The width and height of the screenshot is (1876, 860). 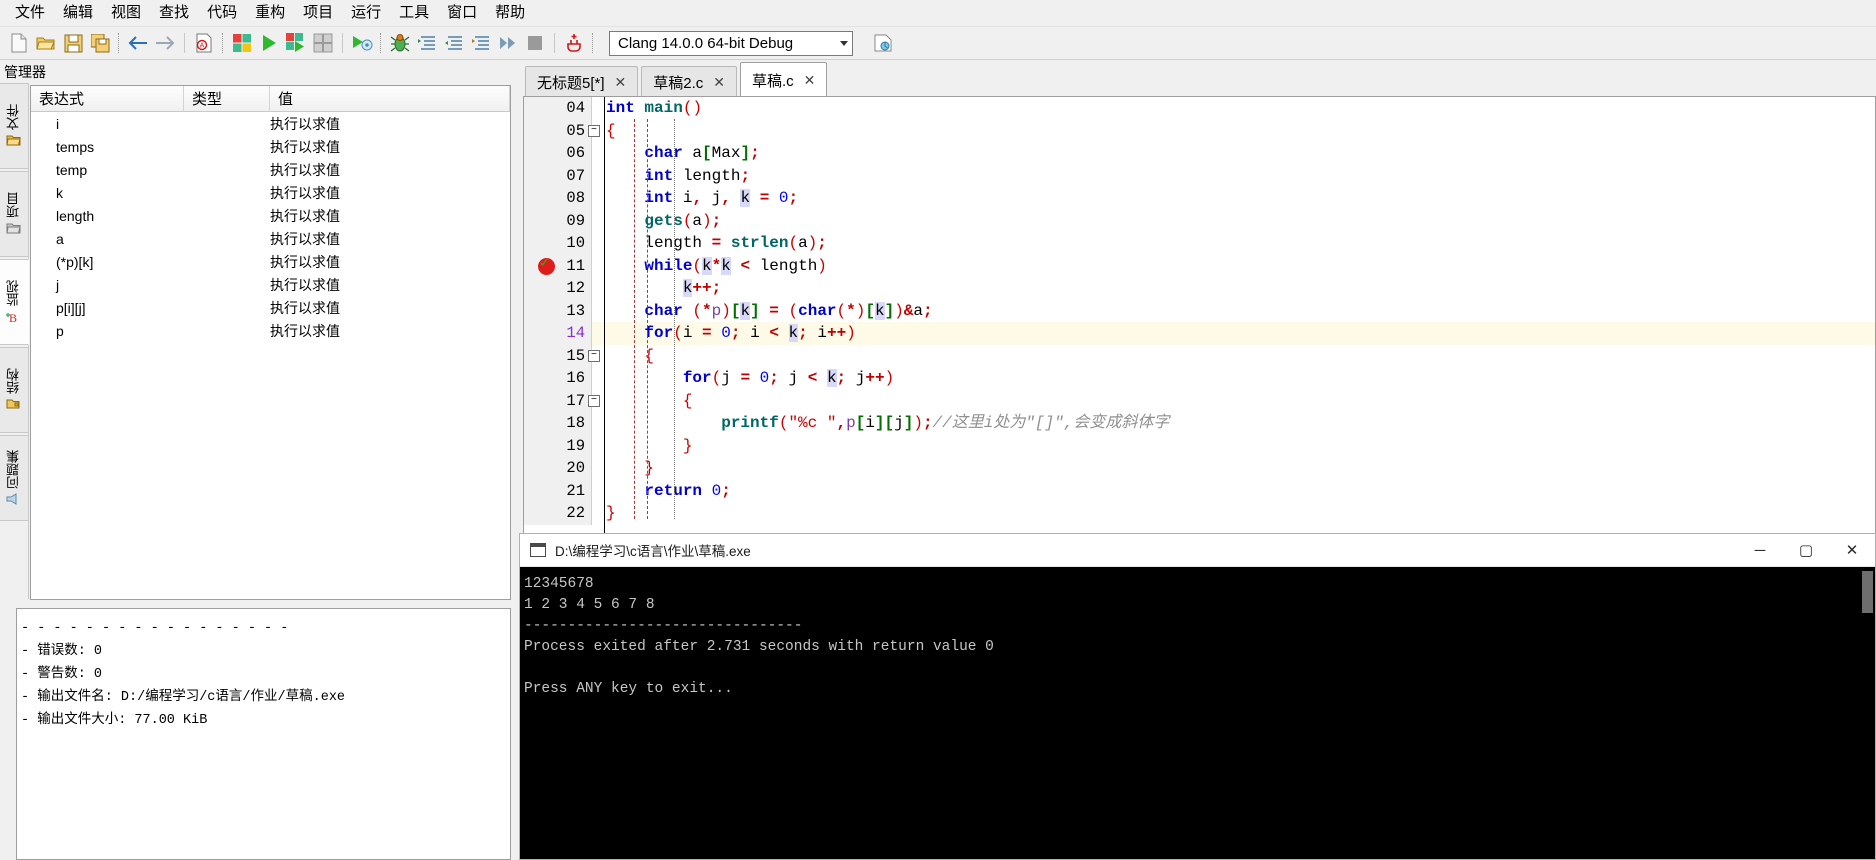 What do you see at coordinates (1199, 198) in the screenshot?
I see `code-line: 08 int i, j, k = 0;` at bounding box center [1199, 198].